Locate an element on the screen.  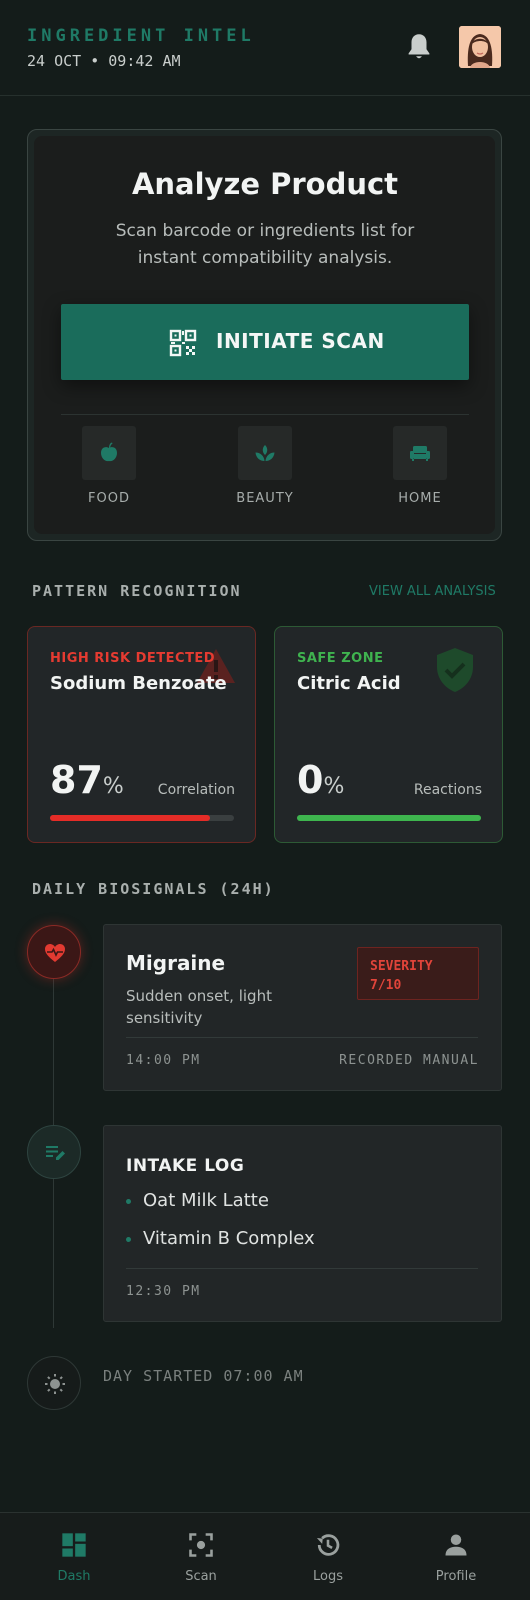
avatar is located at coordinates (480, 47).